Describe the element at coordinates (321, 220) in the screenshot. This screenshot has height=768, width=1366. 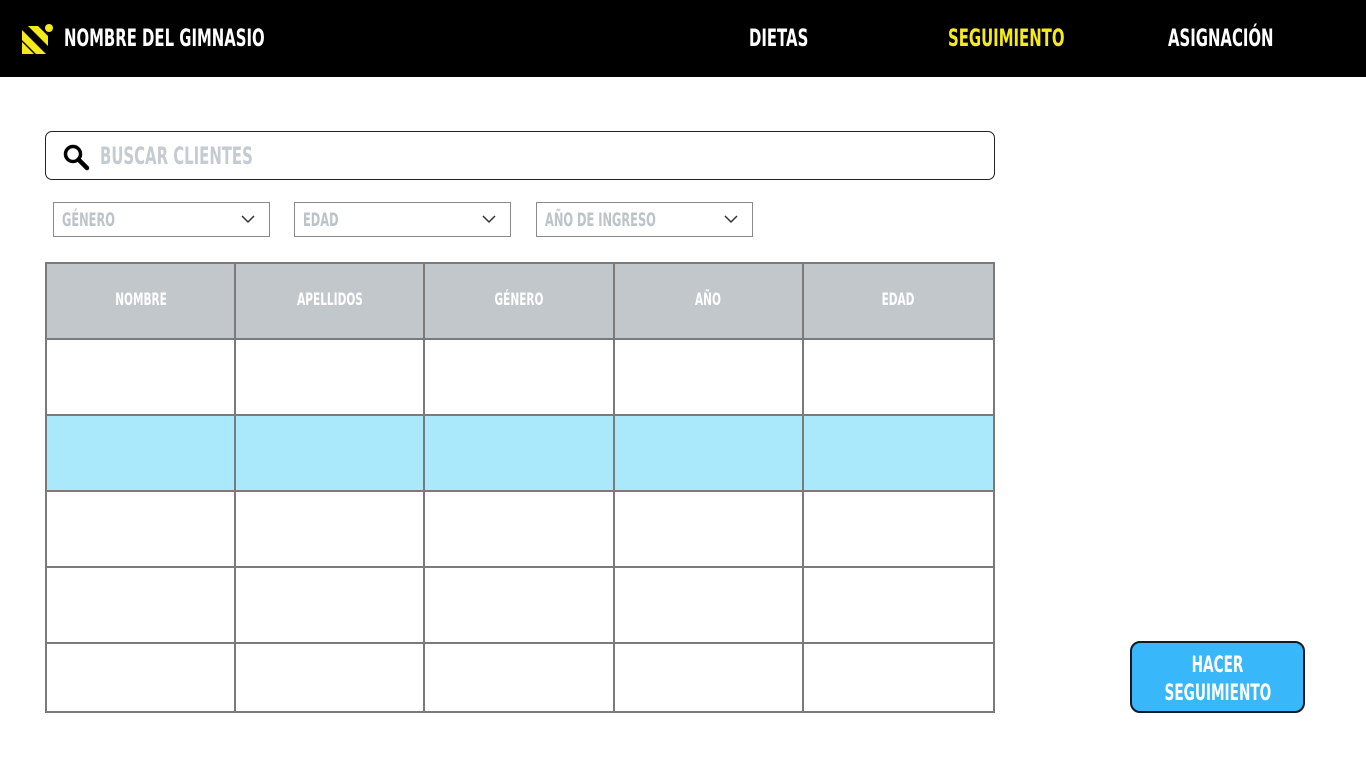
I see `filter-edad-label: EDAD` at that location.